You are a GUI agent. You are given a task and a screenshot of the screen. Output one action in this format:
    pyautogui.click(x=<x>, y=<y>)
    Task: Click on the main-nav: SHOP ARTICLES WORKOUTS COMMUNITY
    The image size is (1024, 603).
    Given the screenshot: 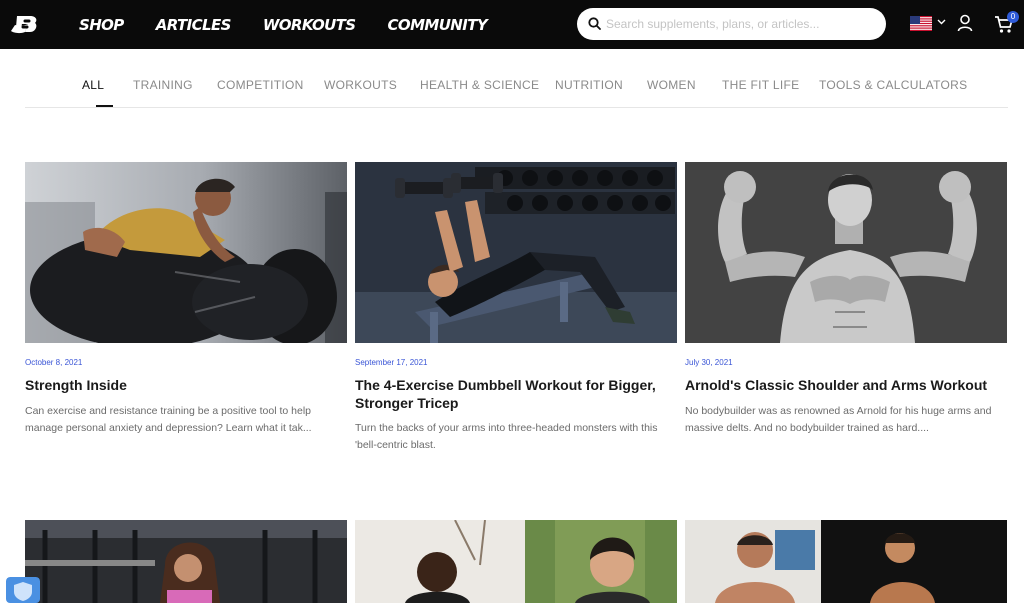 What is the action you would take?
    pyautogui.click(x=299, y=24)
    